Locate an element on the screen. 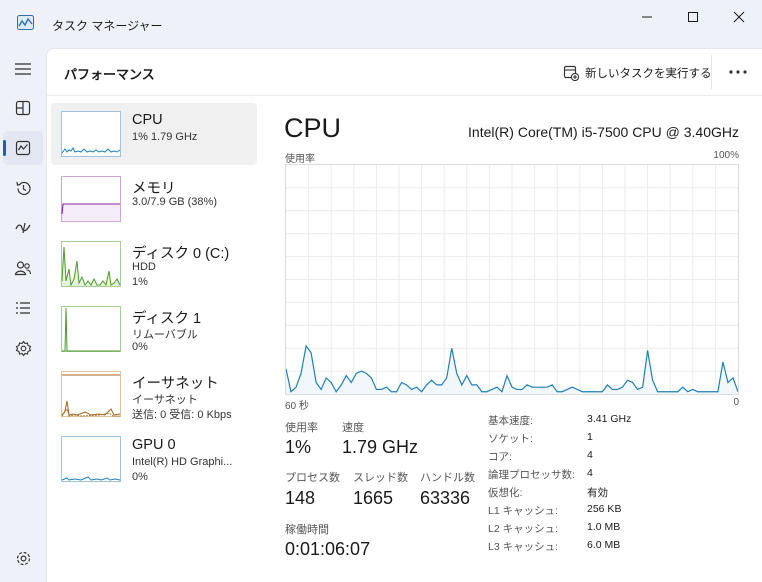  nav-processes is located at coordinates (23, 108).